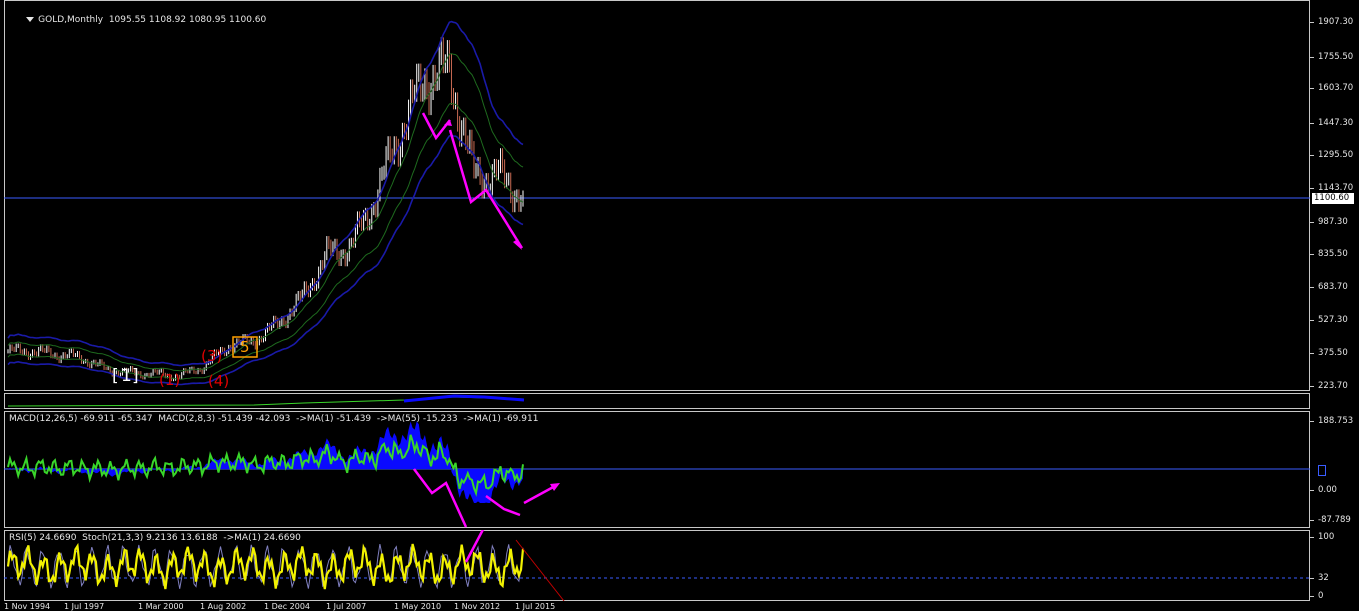  I want to click on price-tick-label: 987.30, so click(1333, 222).